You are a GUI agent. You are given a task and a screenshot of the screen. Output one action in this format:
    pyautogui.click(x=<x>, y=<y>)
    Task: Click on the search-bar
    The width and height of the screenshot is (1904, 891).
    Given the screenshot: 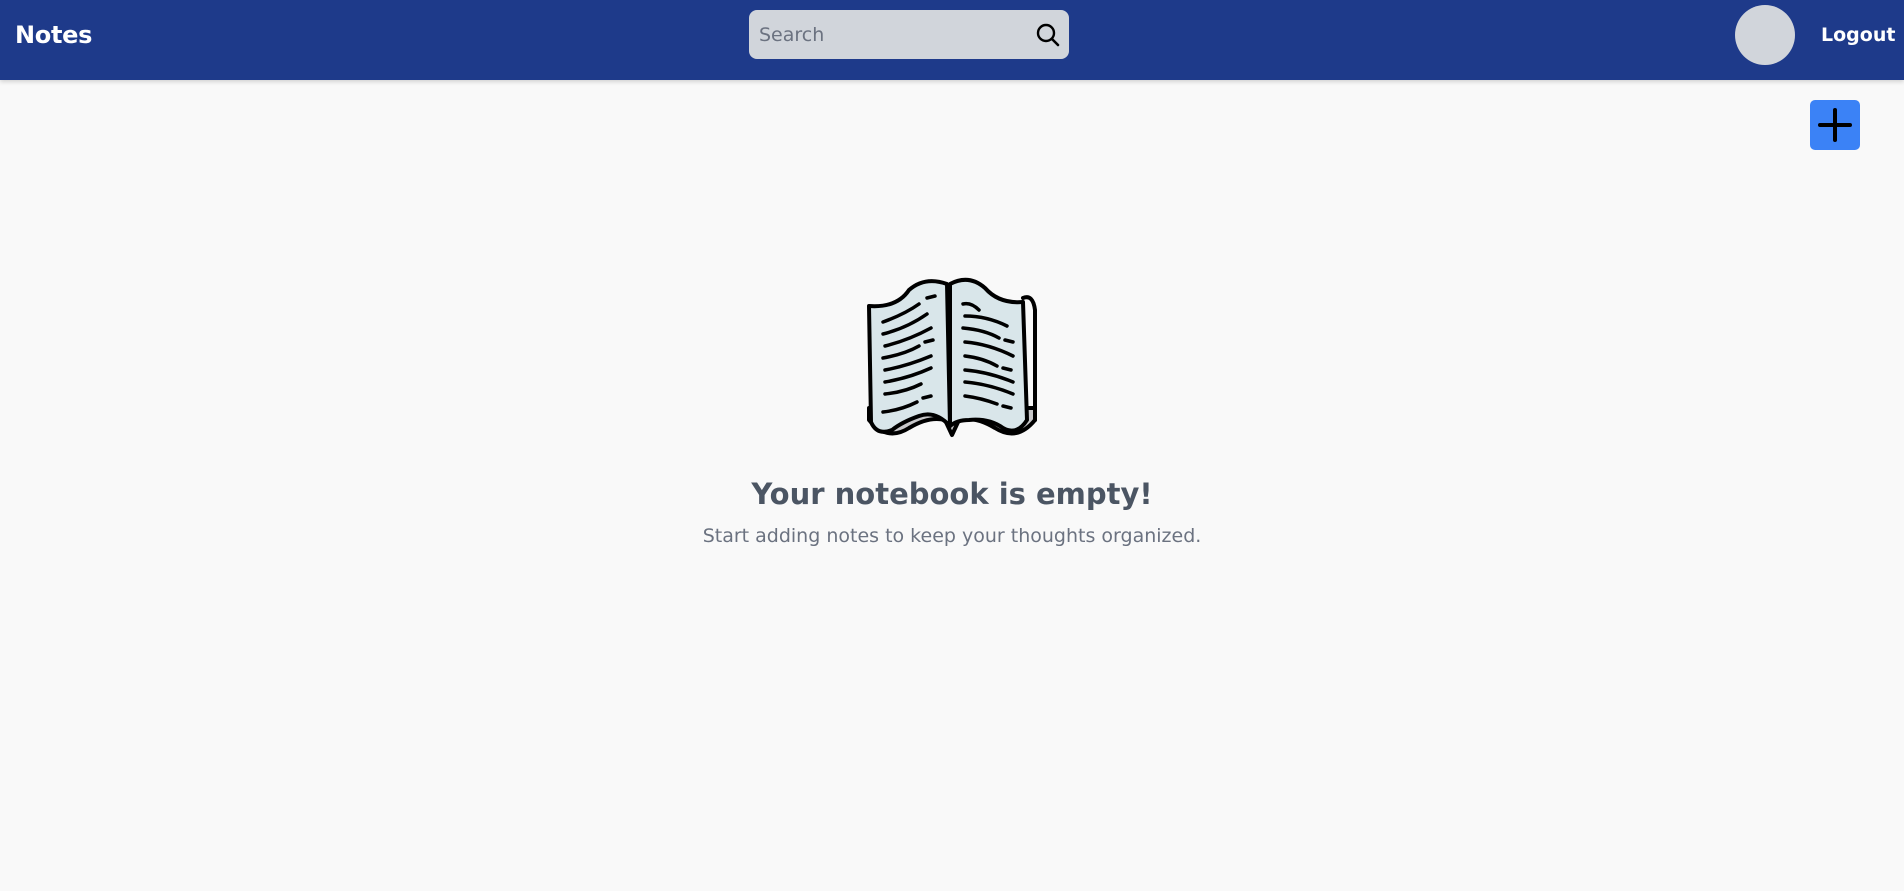 What is the action you would take?
    pyautogui.click(x=909, y=34)
    